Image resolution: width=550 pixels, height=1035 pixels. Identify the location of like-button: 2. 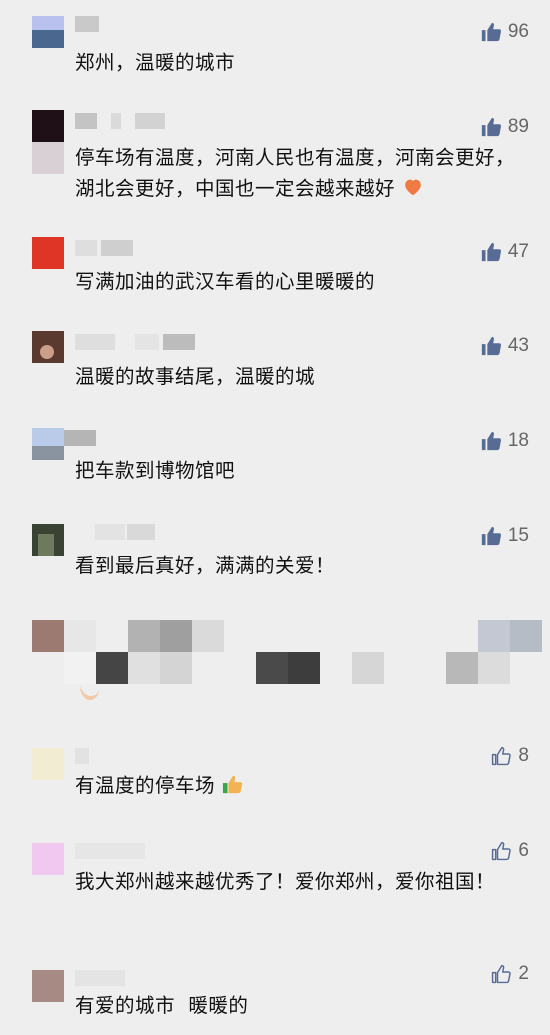
(509, 974).